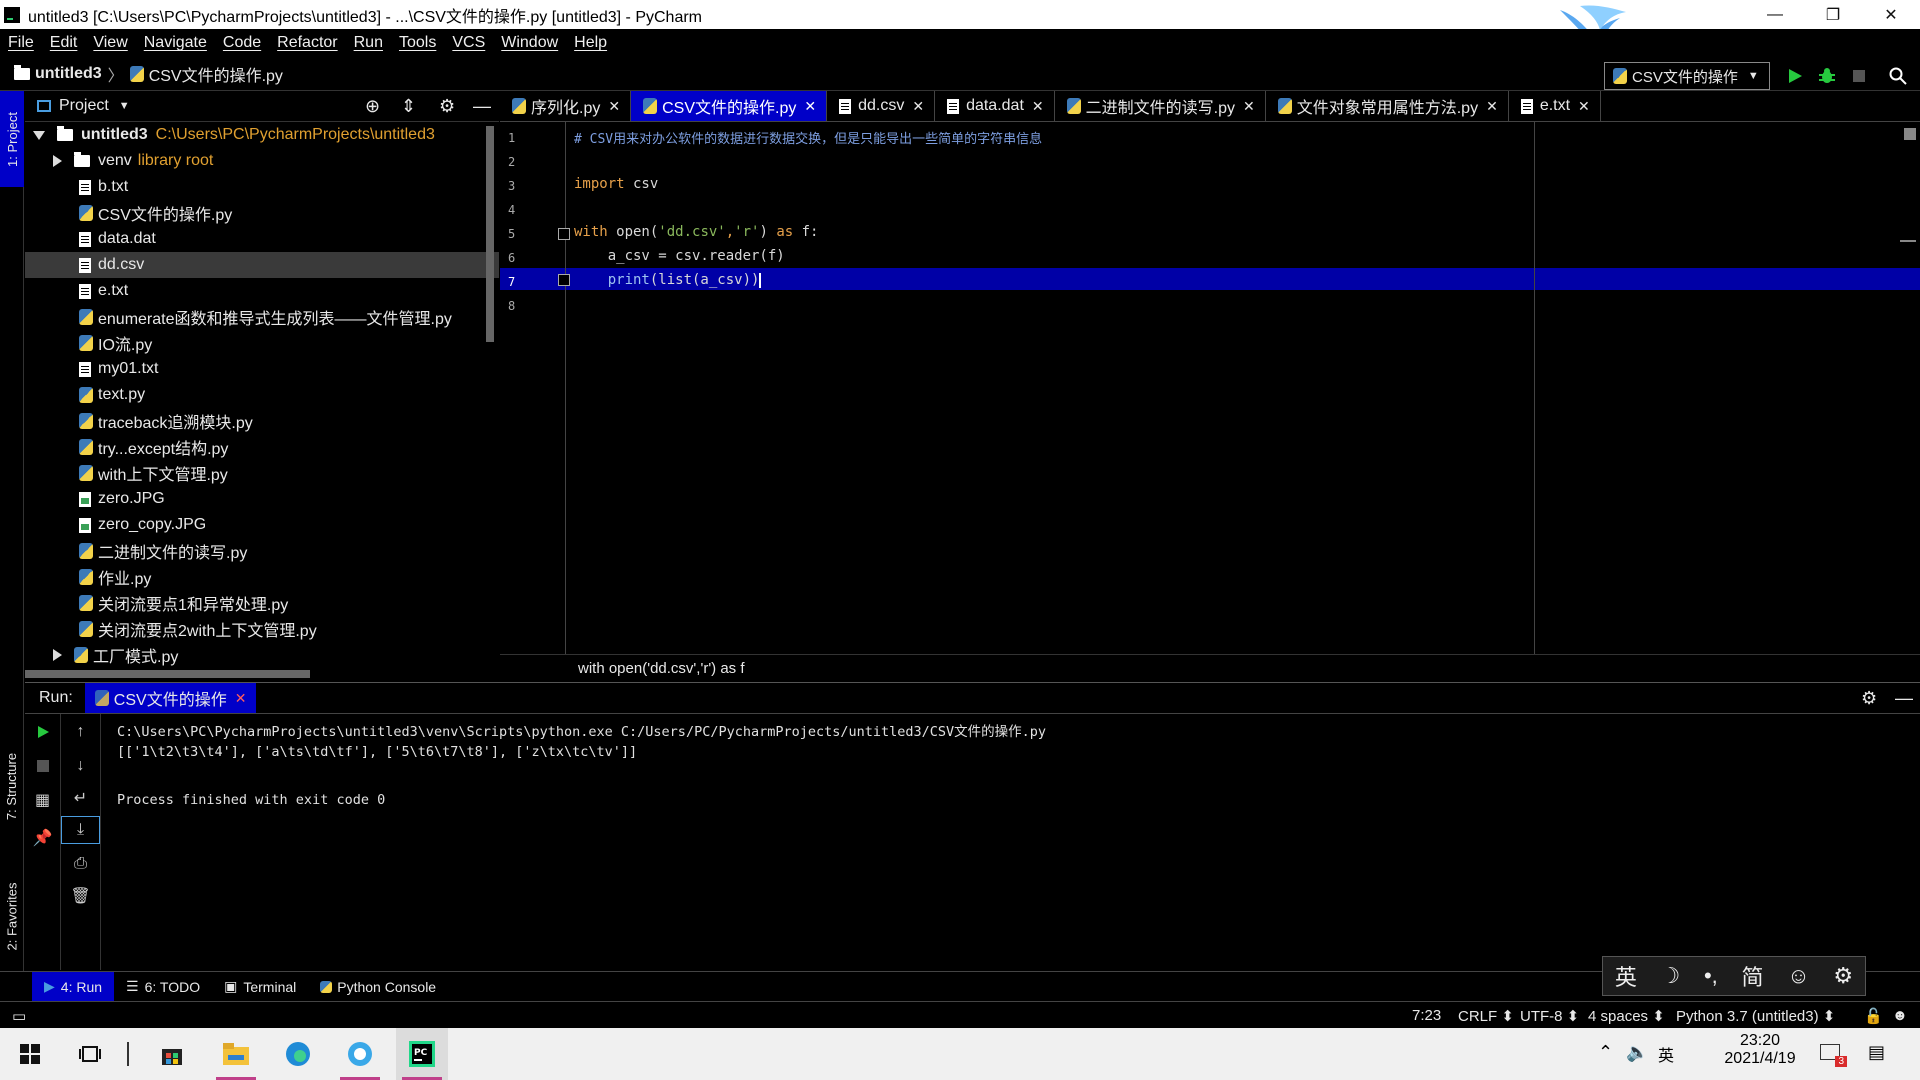 The height and width of the screenshot is (1080, 1920). I want to click on tree-item: traceback追溯模块.py, so click(262, 421).